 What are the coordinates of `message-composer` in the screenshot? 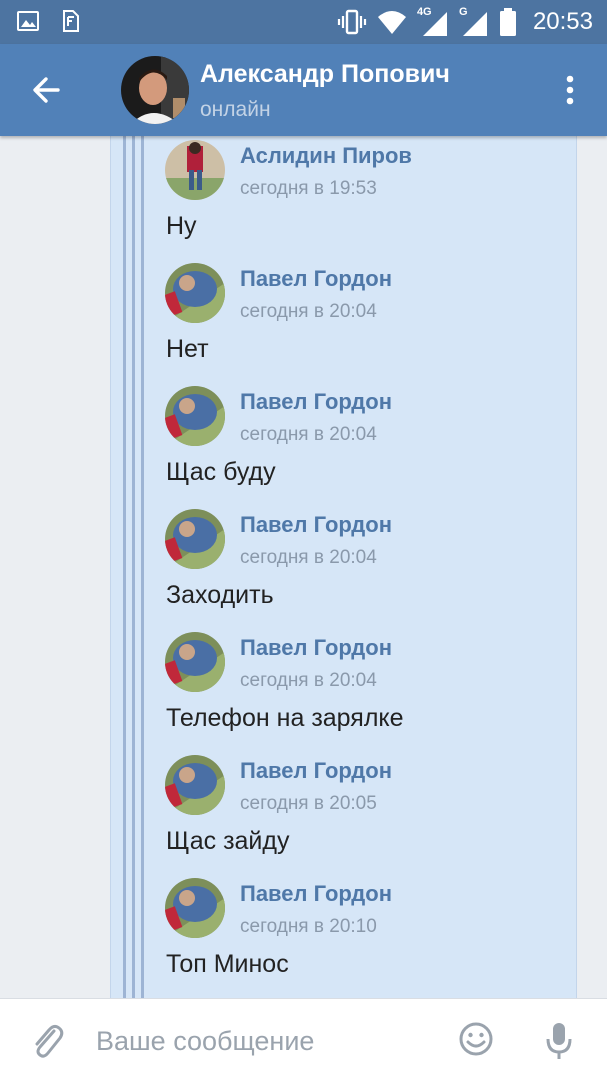 It's located at (303, 1039).